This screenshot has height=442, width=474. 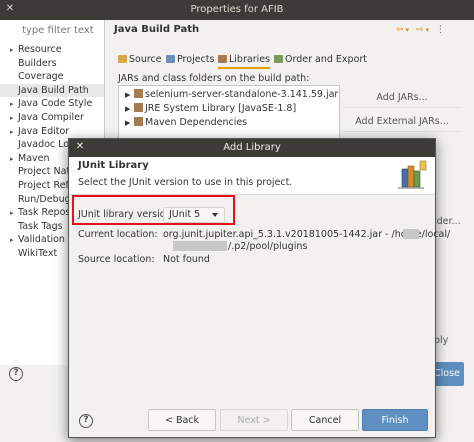 What do you see at coordinates (450, 341) in the screenshot?
I see `apply-button: ply` at bounding box center [450, 341].